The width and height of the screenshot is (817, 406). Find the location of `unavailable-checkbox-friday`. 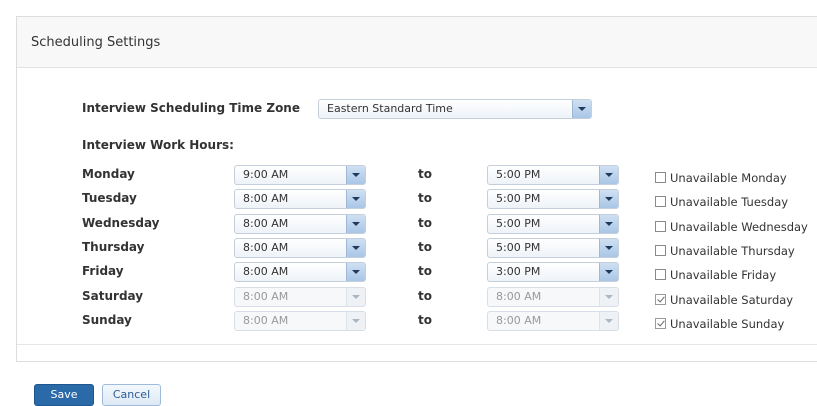

unavailable-checkbox-friday is located at coordinates (660, 274).